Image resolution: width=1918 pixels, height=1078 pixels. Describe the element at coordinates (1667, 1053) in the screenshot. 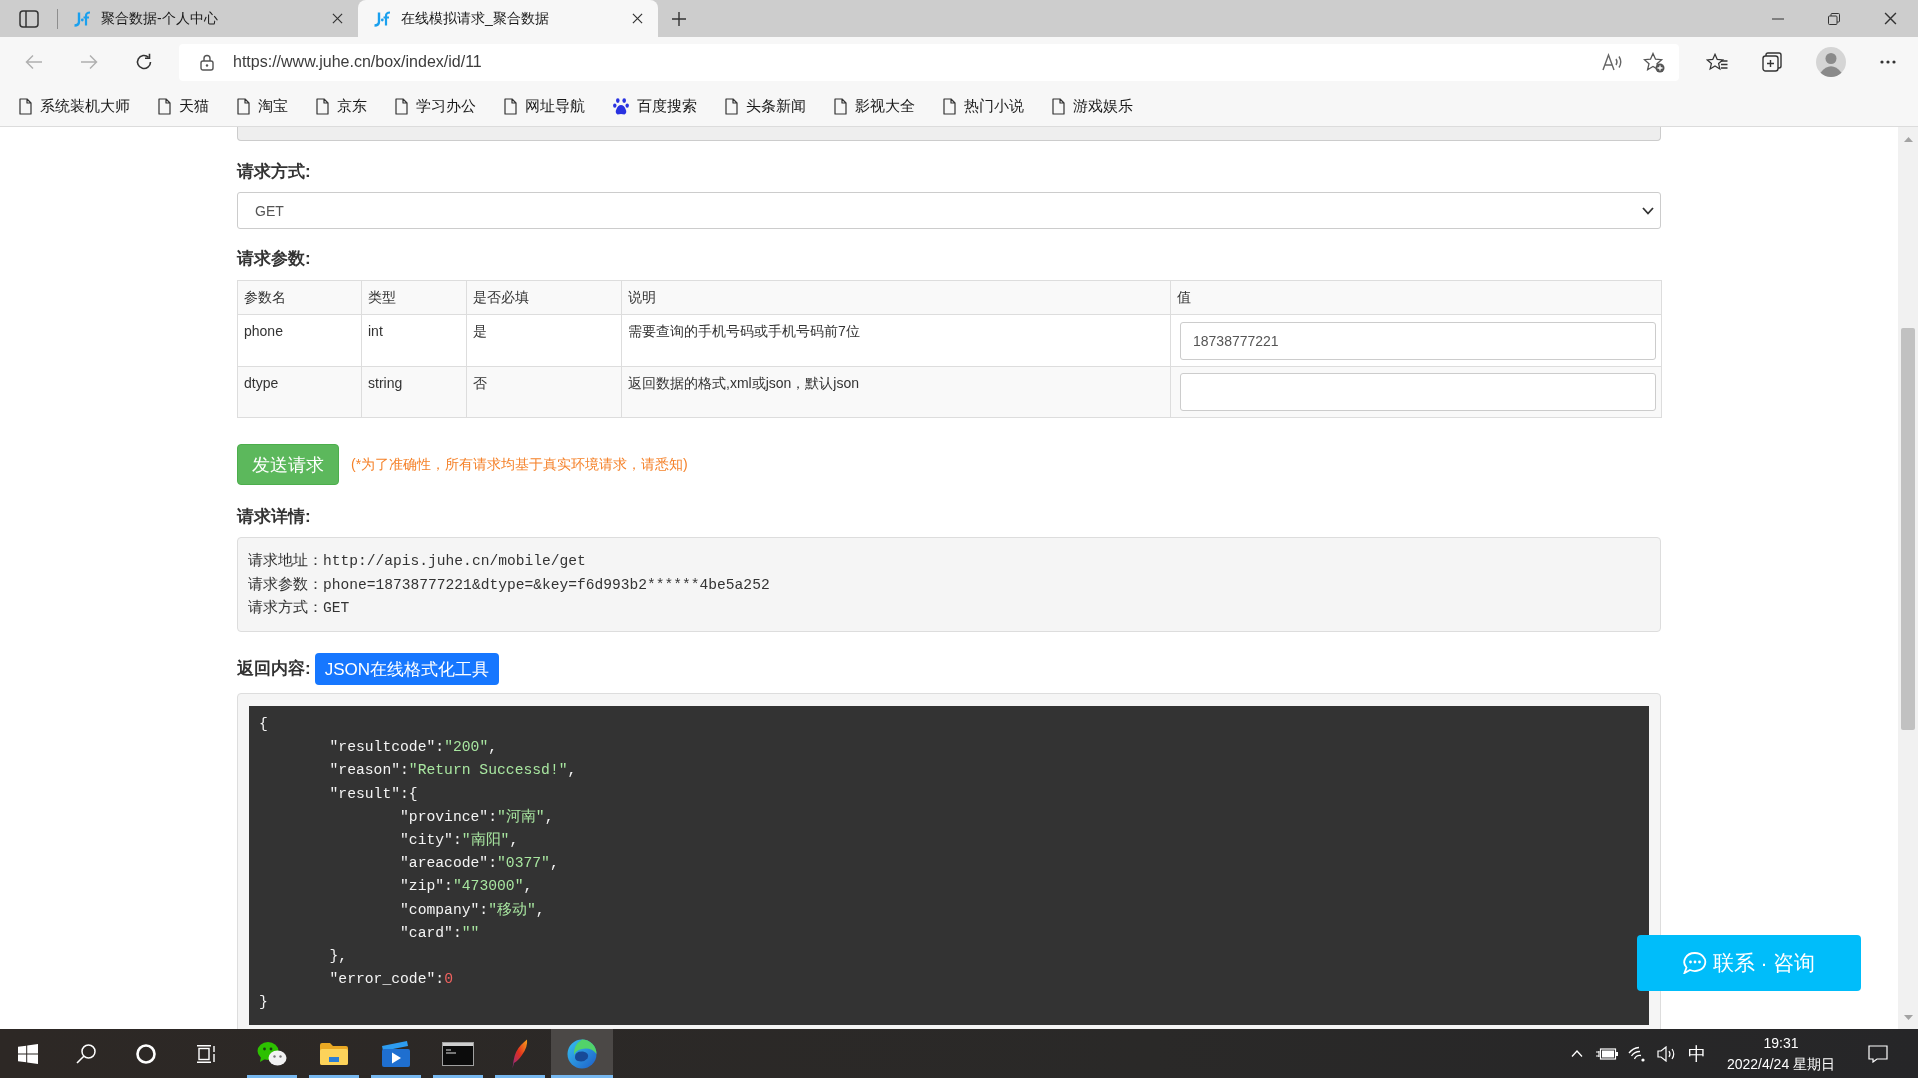

I see `speaker-icon` at that location.